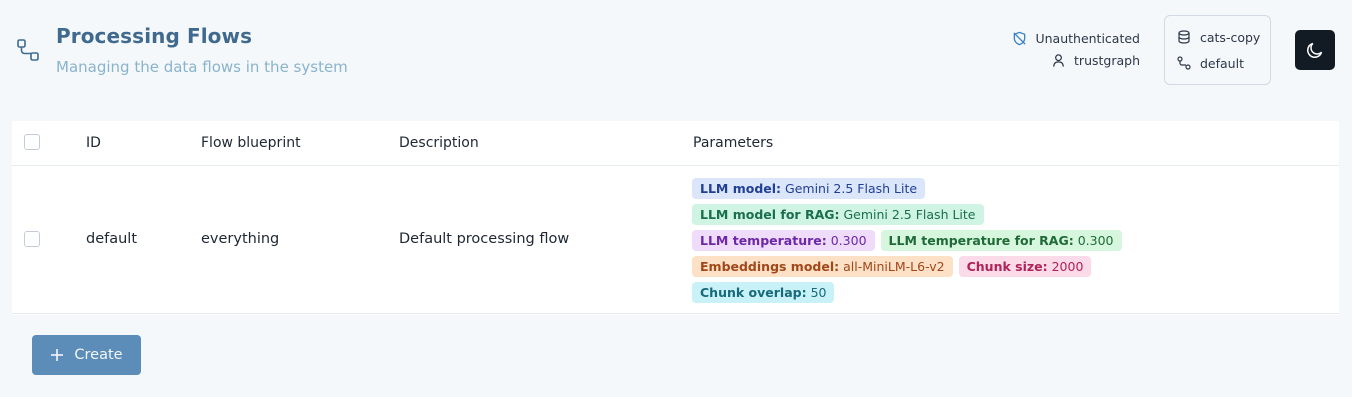  Describe the element at coordinates (1007, 266) in the screenshot. I see `param-key: Chunk size:` at that location.